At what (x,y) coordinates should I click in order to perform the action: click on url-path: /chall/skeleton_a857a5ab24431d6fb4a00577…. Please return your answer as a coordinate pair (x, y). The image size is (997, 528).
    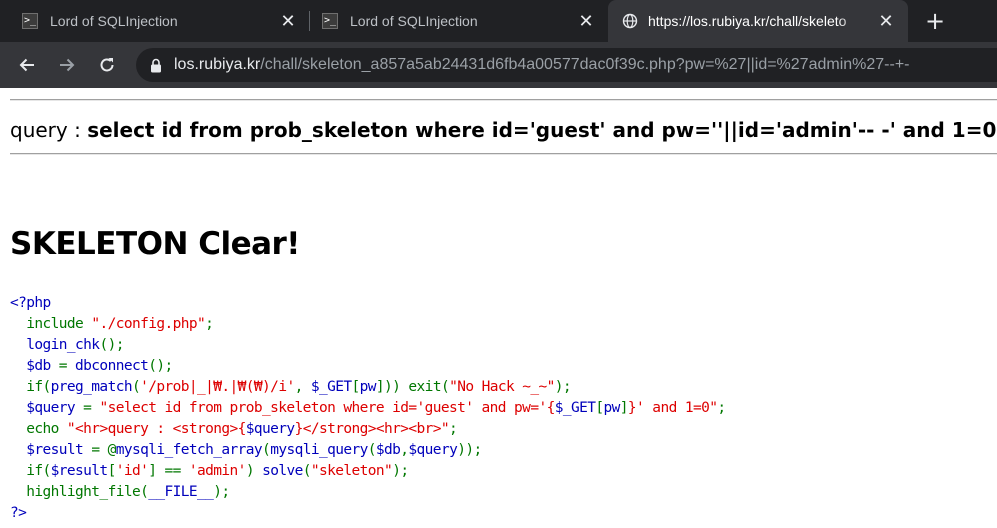
    Looking at the image, I should click on (585, 64).